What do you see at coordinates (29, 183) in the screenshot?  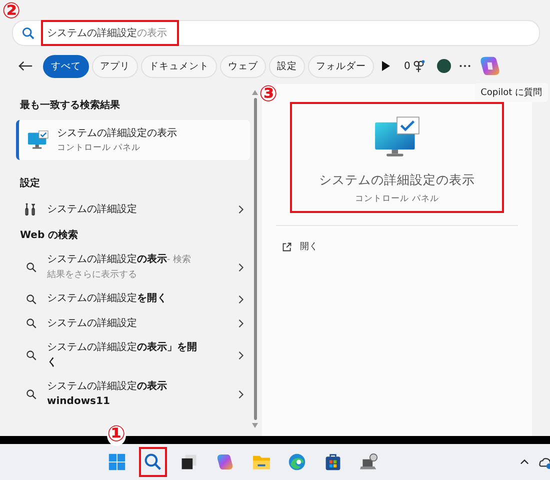 I see `section-heading: 設定` at bounding box center [29, 183].